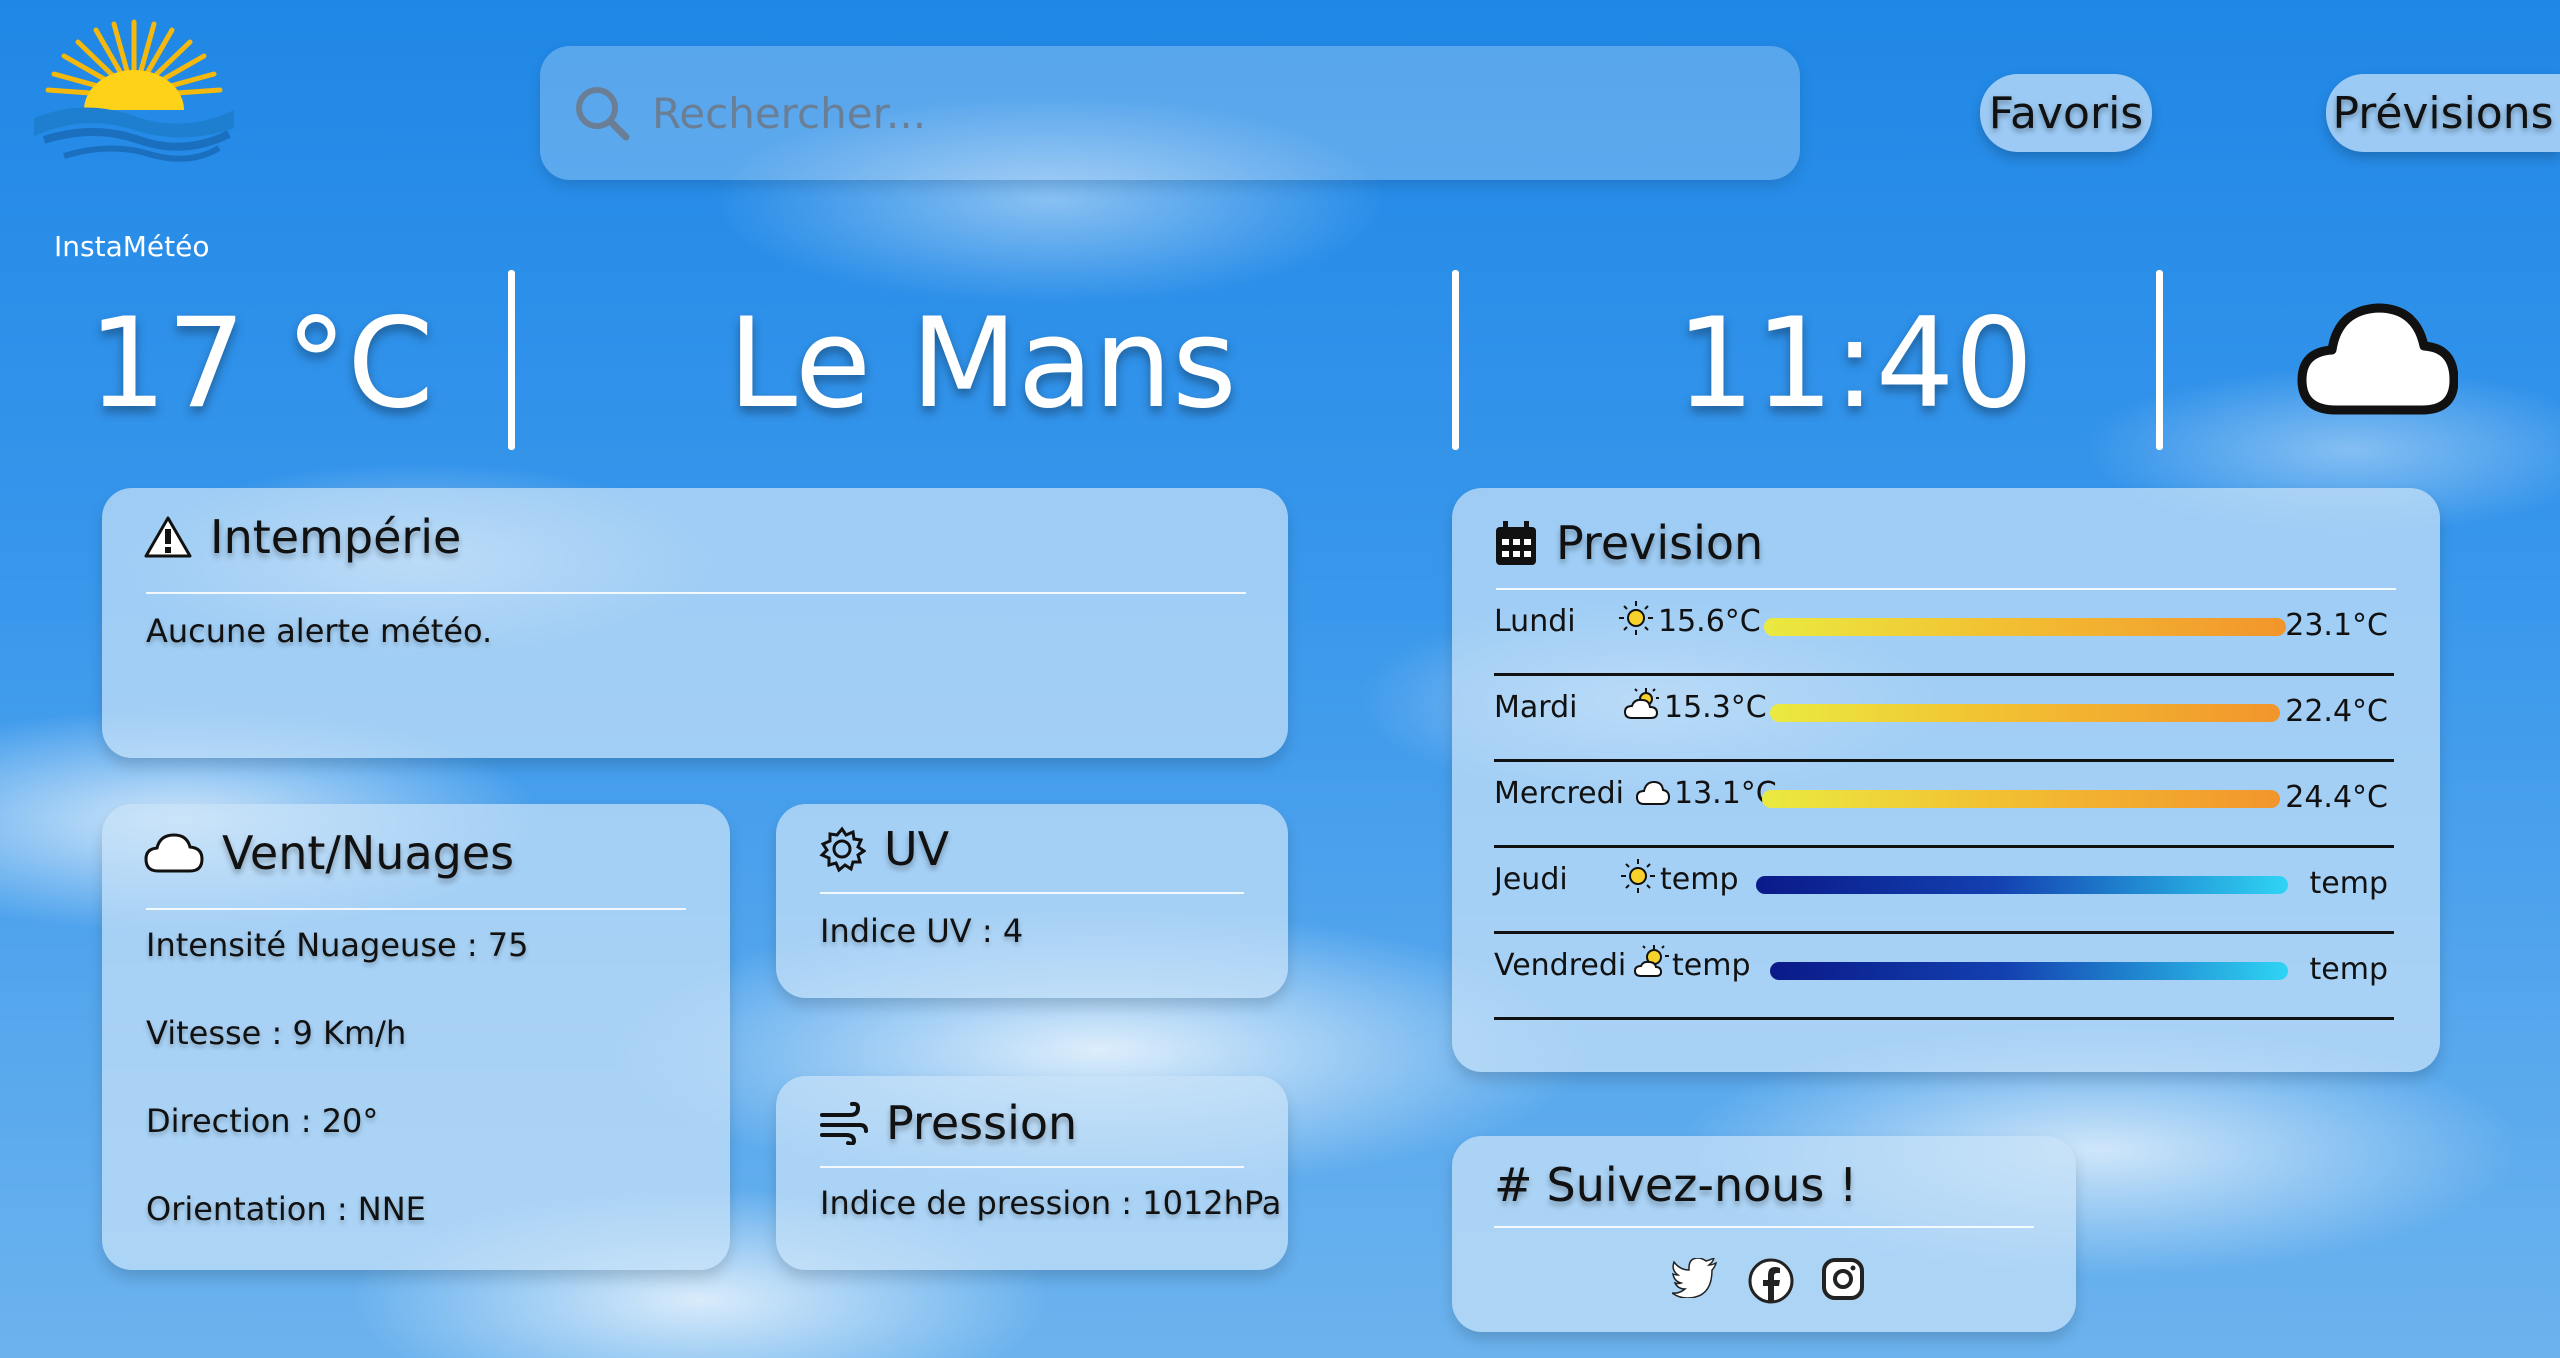 The width and height of the screenshot is (2560, 1358). I want to click on pression-card: Pression Indice de pression : 1012hPa, so click(1032, 1173).